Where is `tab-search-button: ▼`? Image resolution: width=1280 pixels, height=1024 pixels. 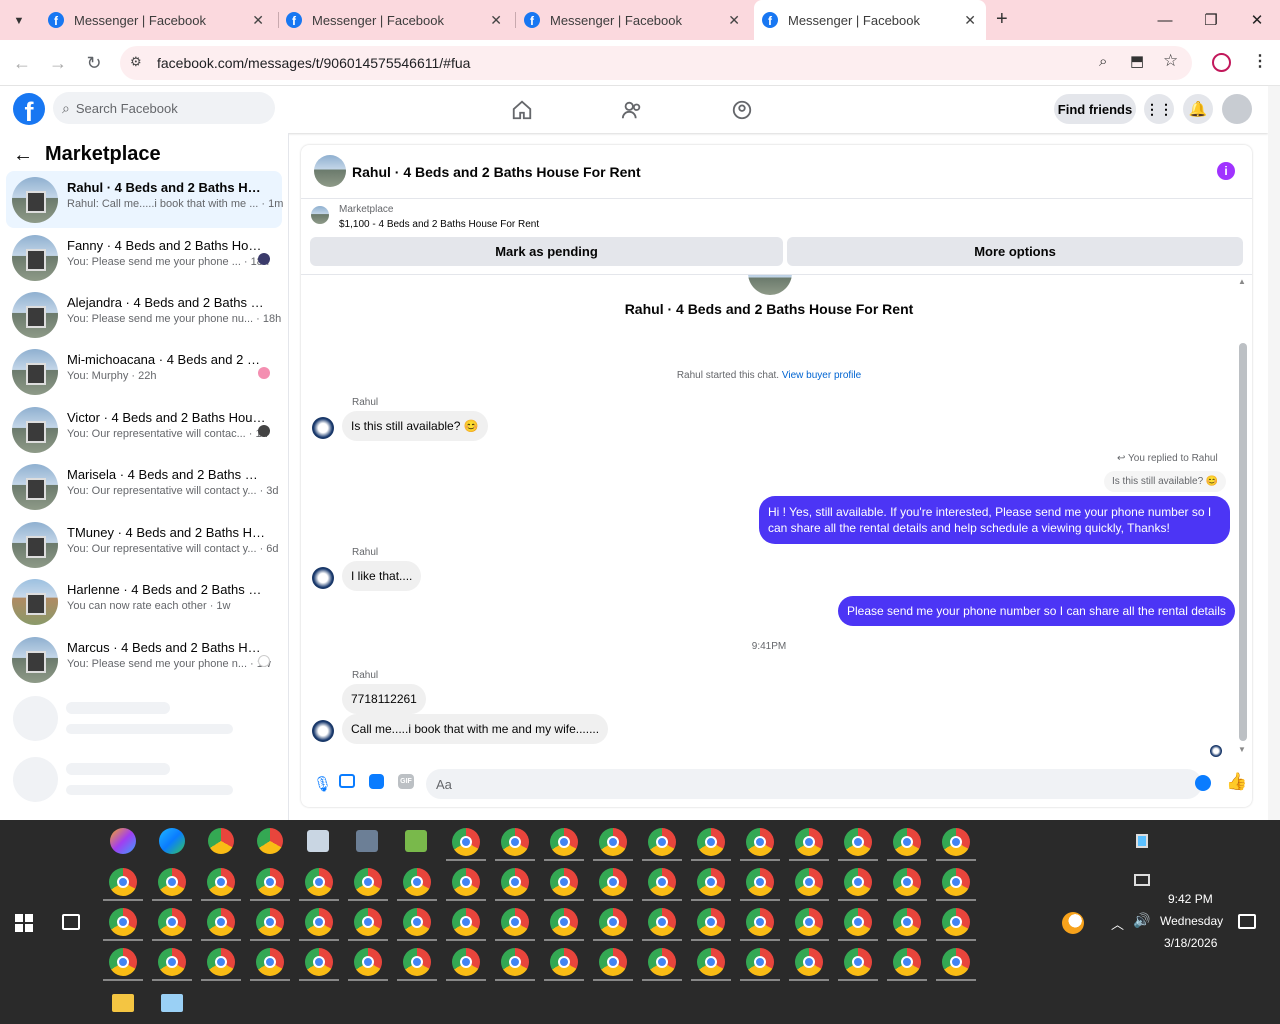 tab-search-button: ▼ is located at coordinates (19, 21).